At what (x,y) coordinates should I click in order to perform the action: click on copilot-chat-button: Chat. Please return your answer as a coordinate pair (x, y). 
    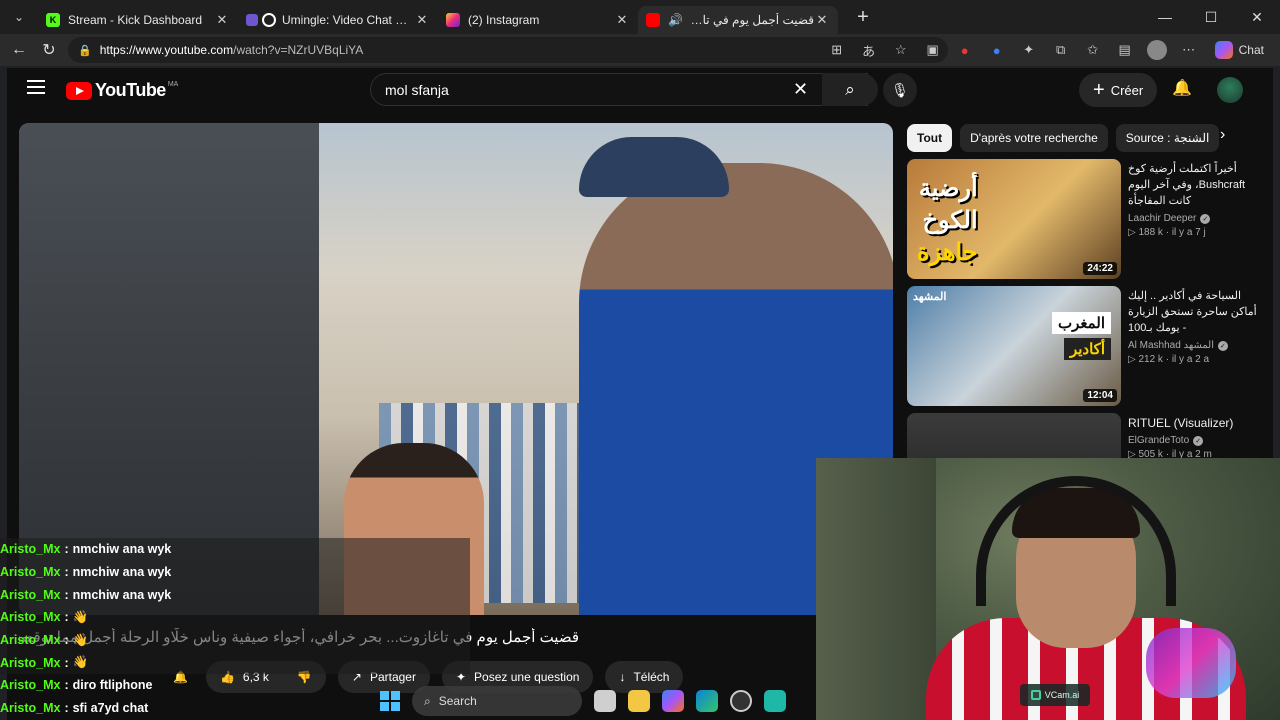
    Looking at the image, I should click on (1239, 50).